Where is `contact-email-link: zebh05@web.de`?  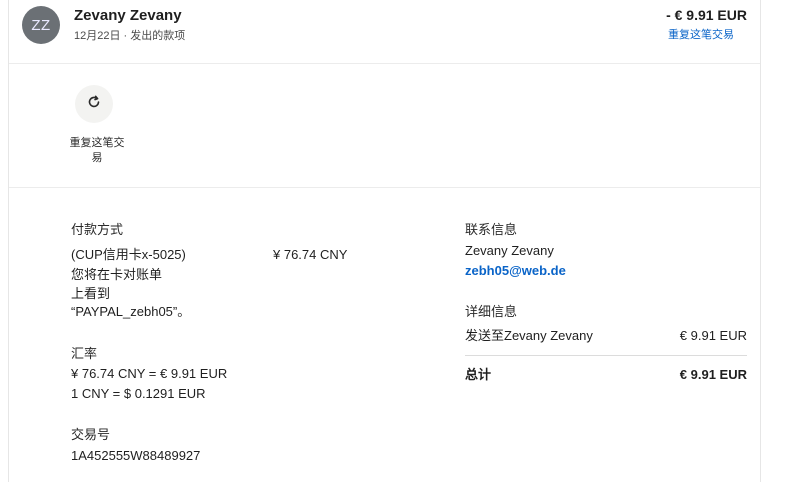
contact-email-link: zebh05@web.de is located at coordinates (515, 271).